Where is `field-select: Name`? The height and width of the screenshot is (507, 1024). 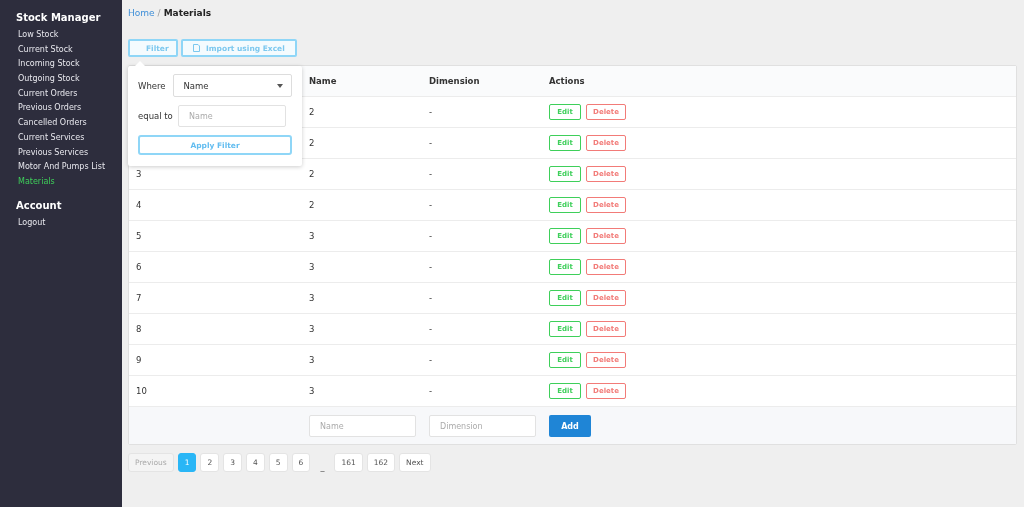
field-select: Name is located at coordinates (232, 85).